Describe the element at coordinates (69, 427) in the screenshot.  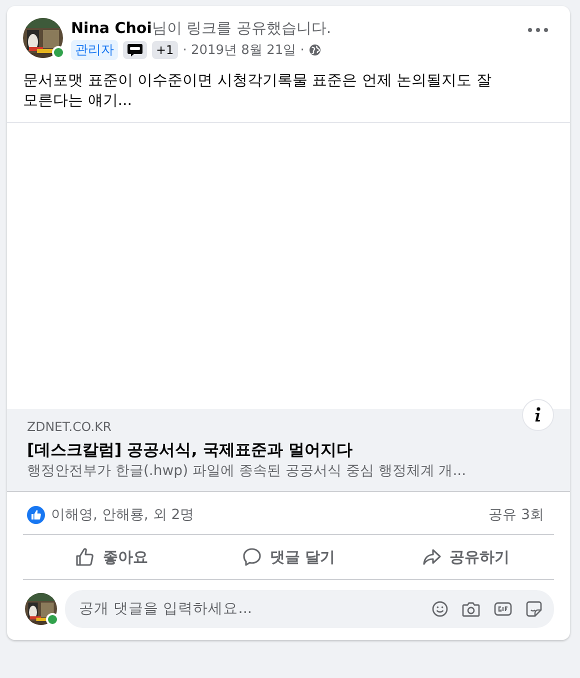
I see `link-domain: ZDNET.CO.KR` at that location.